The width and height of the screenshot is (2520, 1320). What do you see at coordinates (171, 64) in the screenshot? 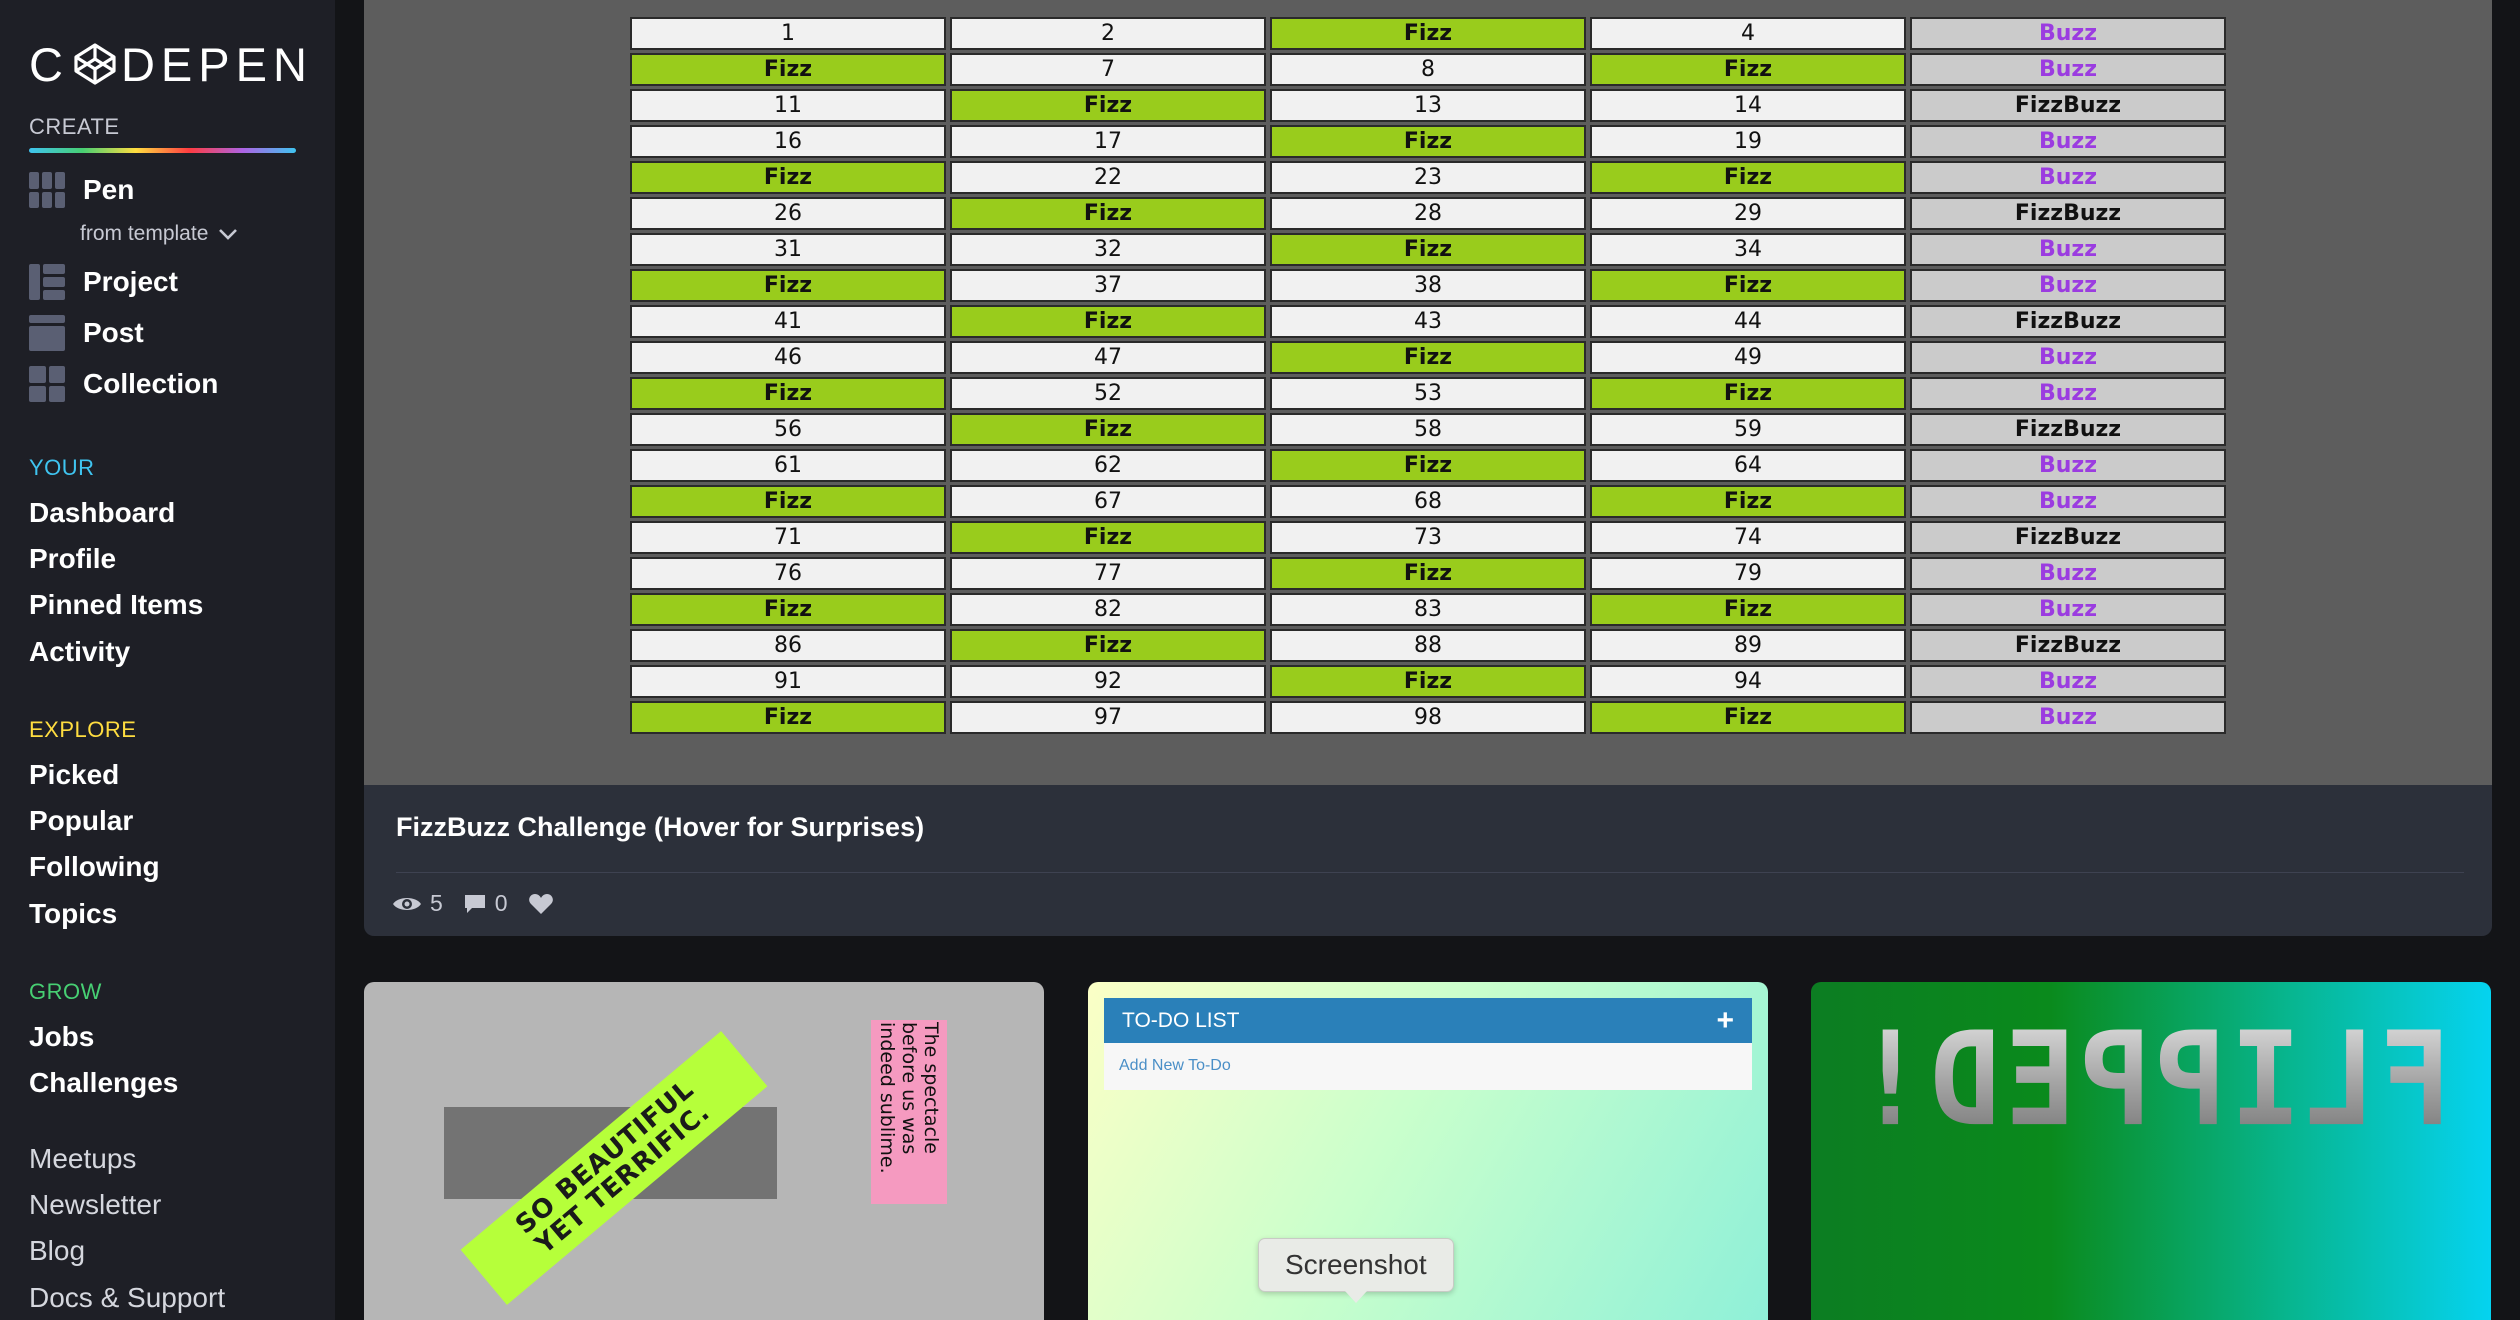
I see `codepen-logo: C DEPEN` at bounding box center [171, 64].